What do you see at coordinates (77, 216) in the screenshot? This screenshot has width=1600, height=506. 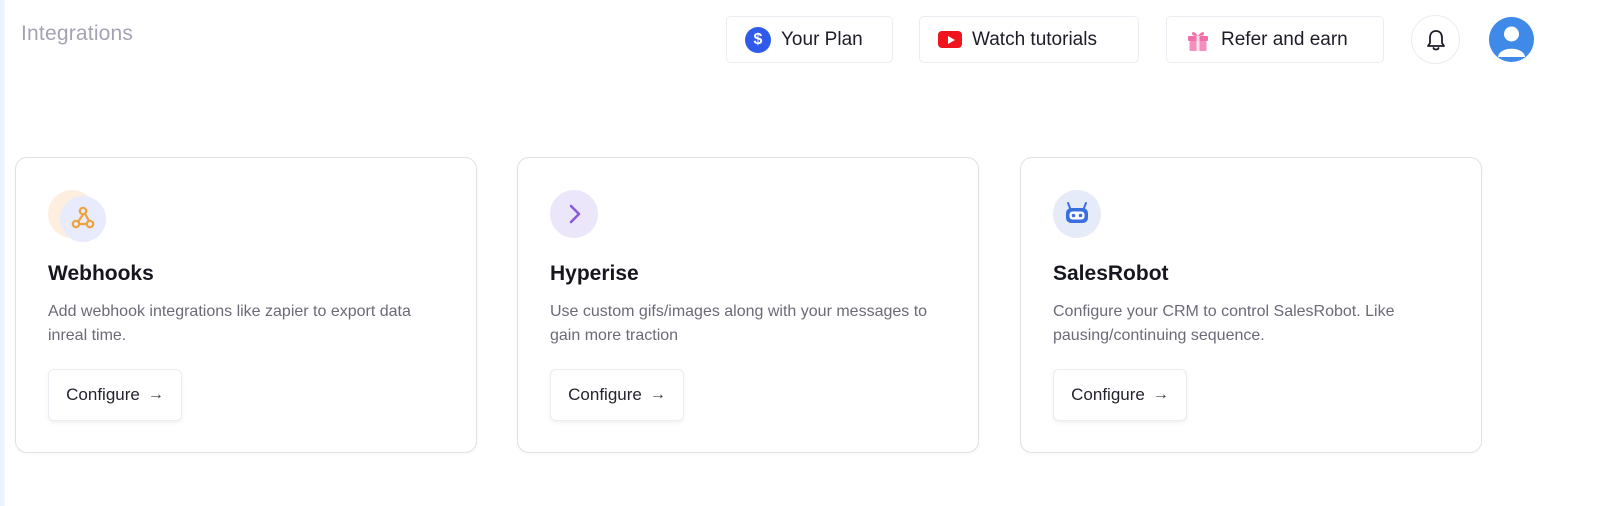 I see `webhook-icon` at bounding box center [77, 216].